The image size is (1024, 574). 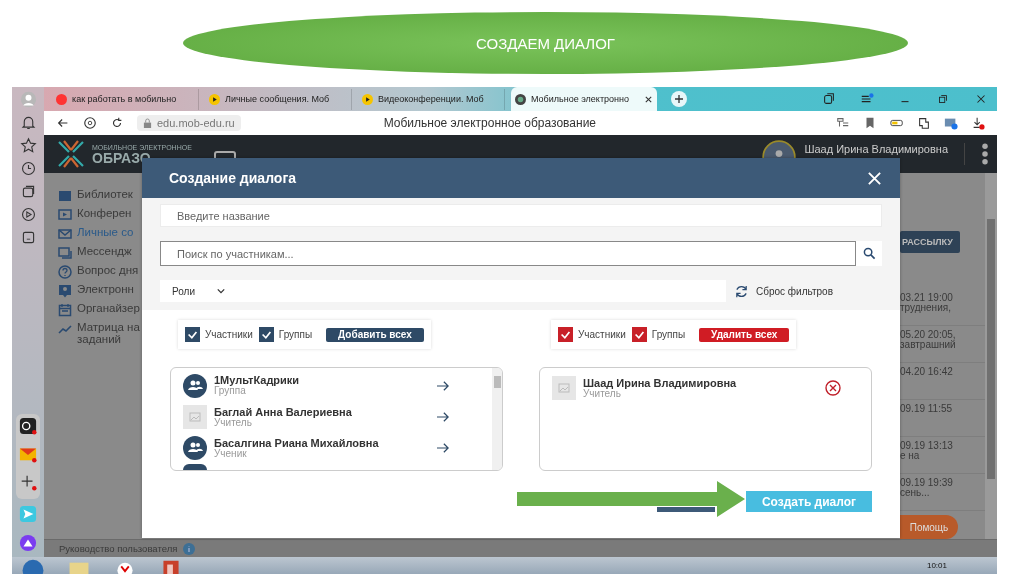 What do you see at coordinates (829, 99) in the screenshot?
I see `collections-icon` at bounding box center [829, 99].